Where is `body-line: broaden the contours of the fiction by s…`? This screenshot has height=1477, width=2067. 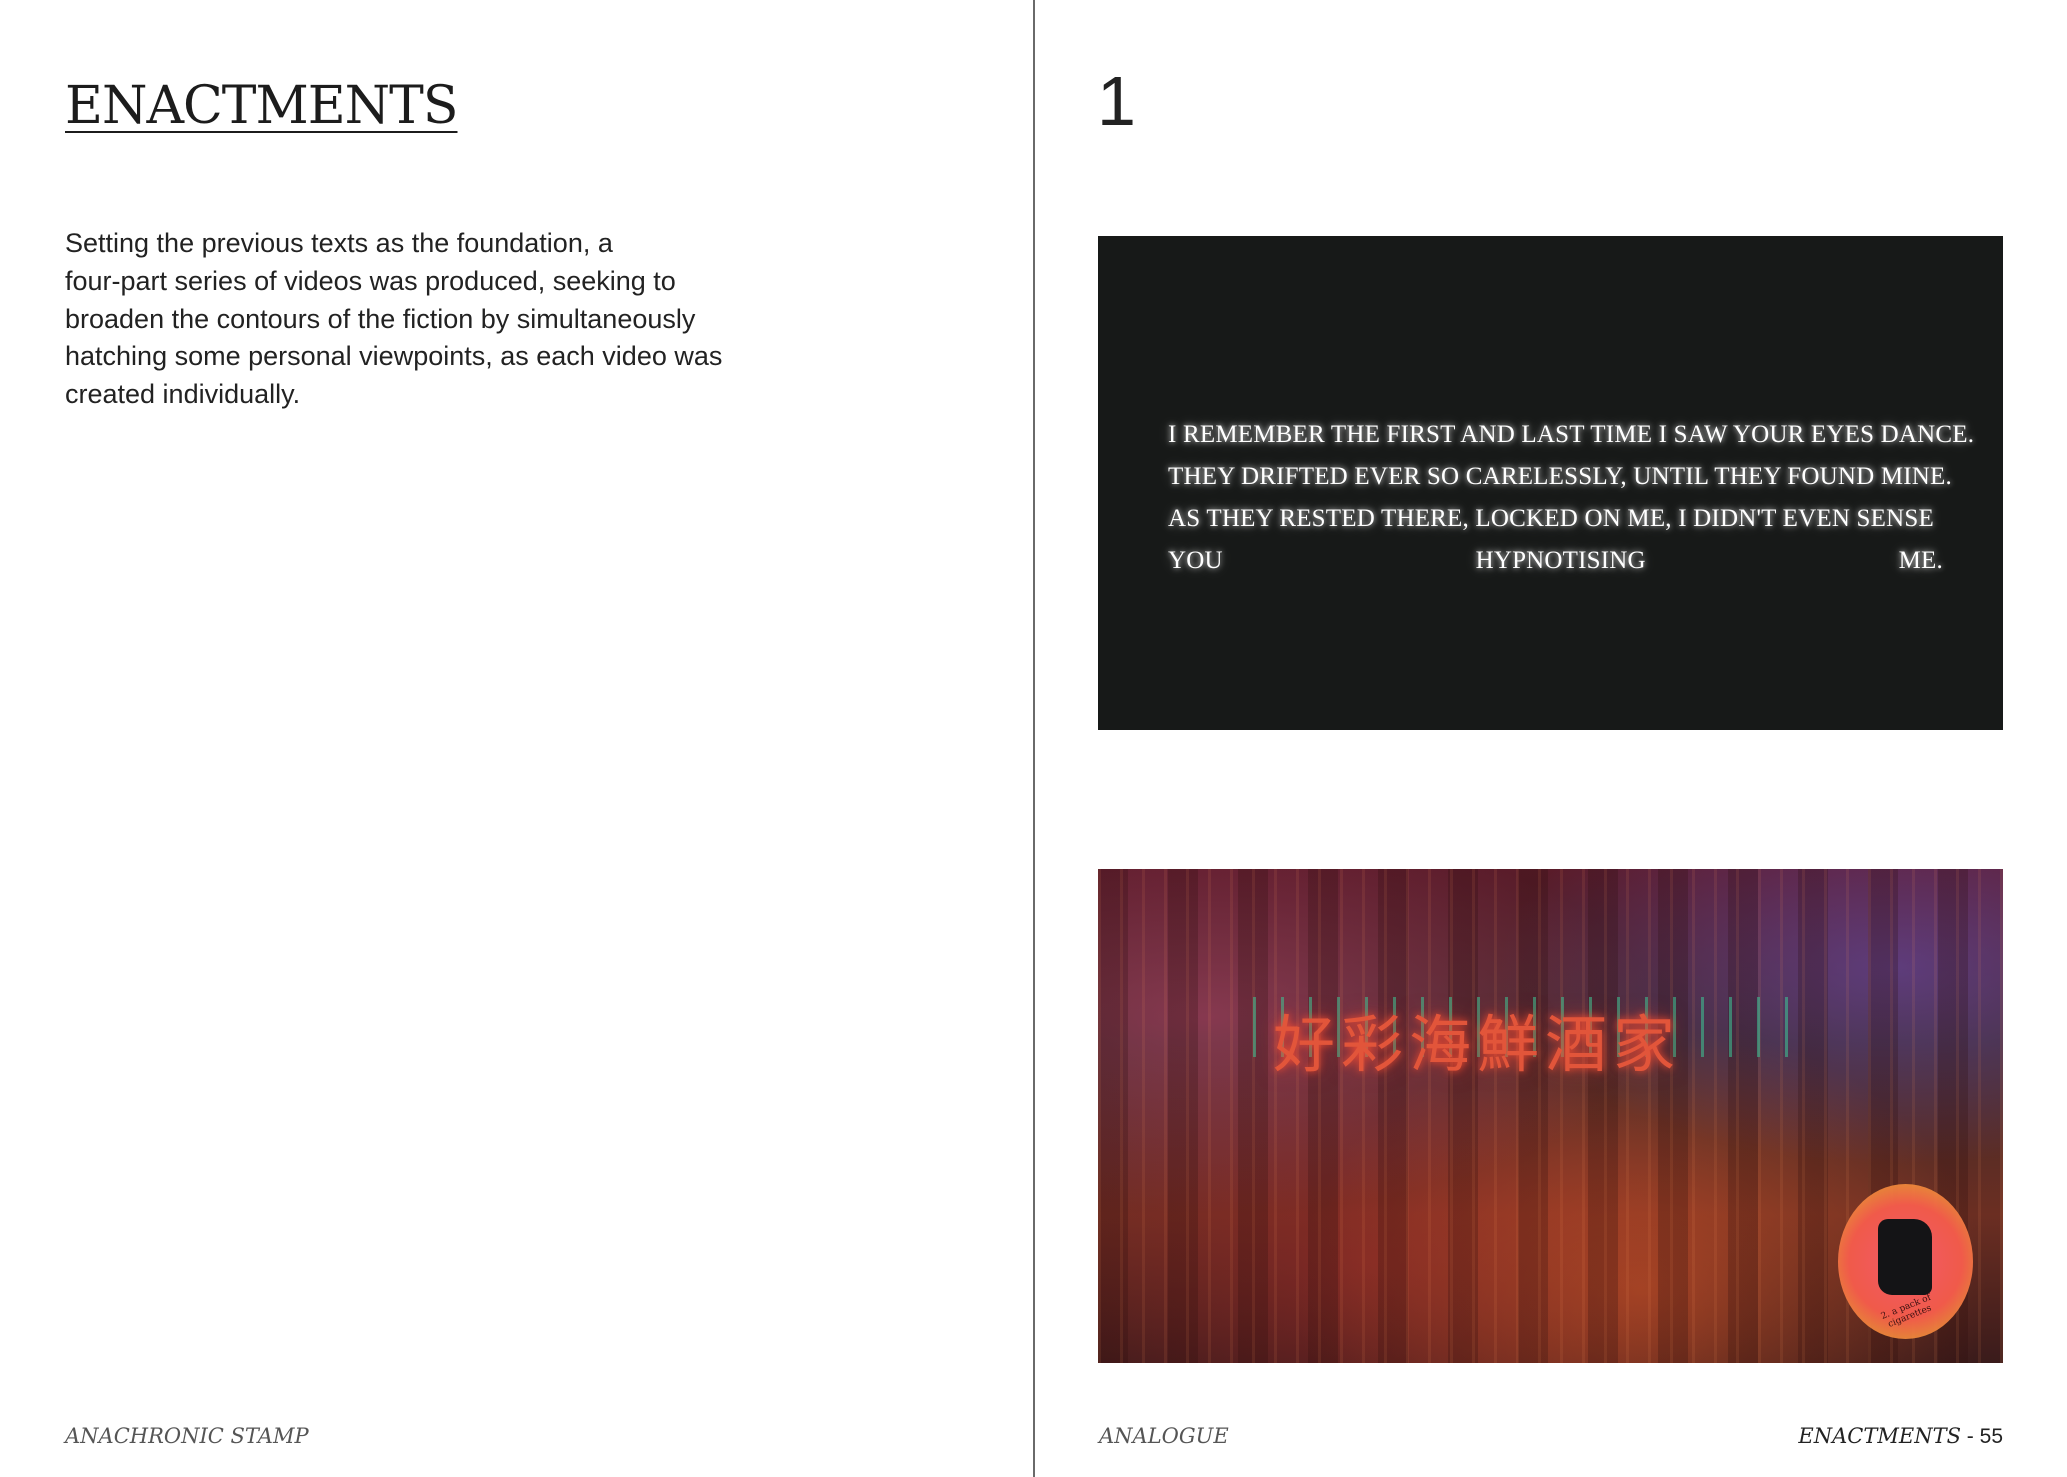 body-line: broaden the contours of the fiction by s… is located at coordinates (380, 318).